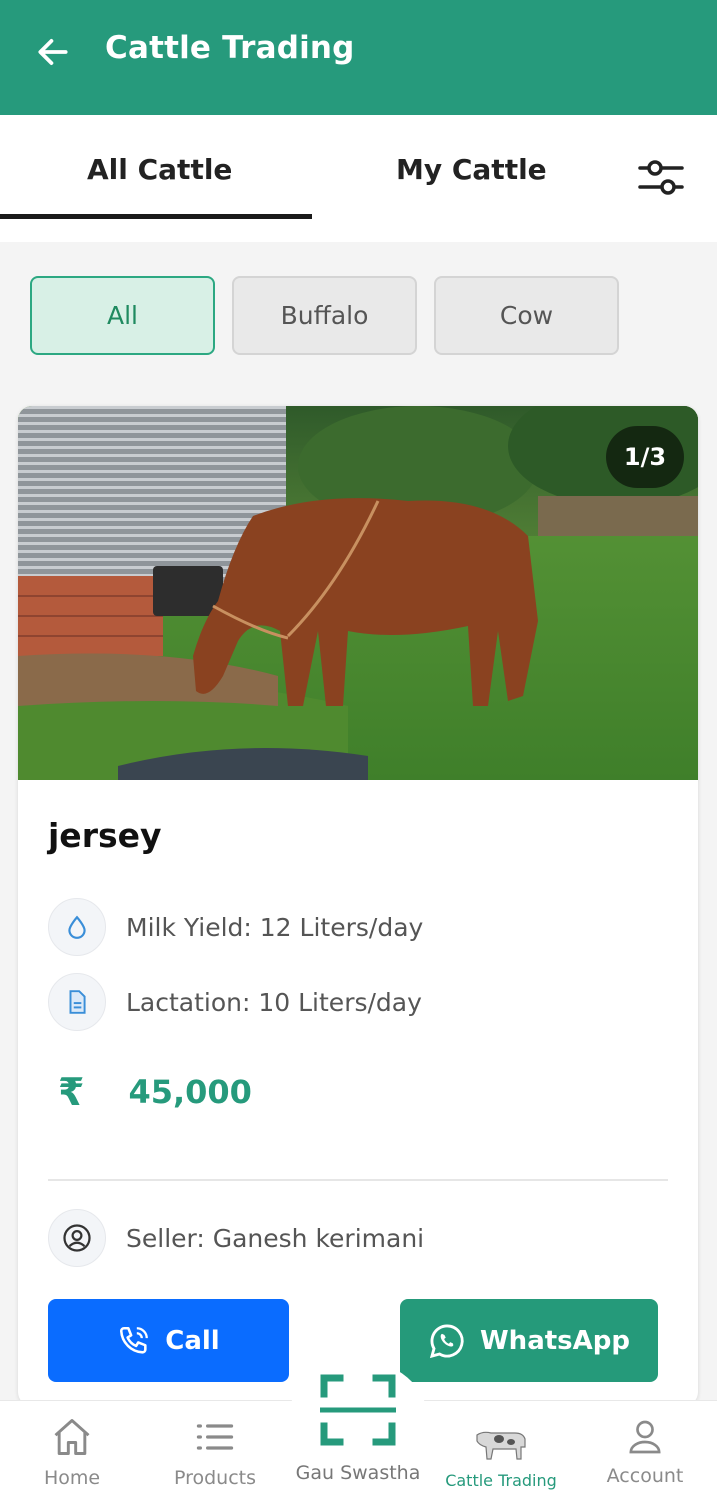 The image size is (717, 1507). Describe the element at coordinates (156, 216) in the screenshot. I see `active-tab-indicator` at that location.